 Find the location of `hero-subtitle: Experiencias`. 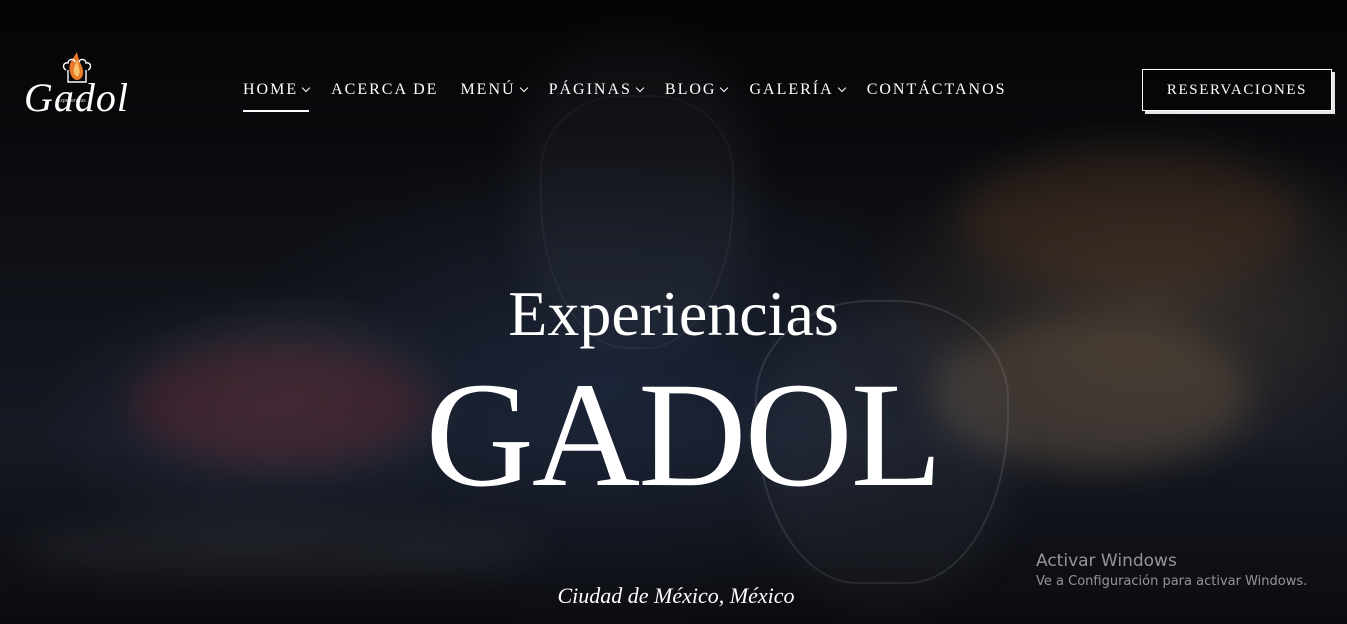

hero-subtitle: Experiencias is located at coordinates (673, 313).